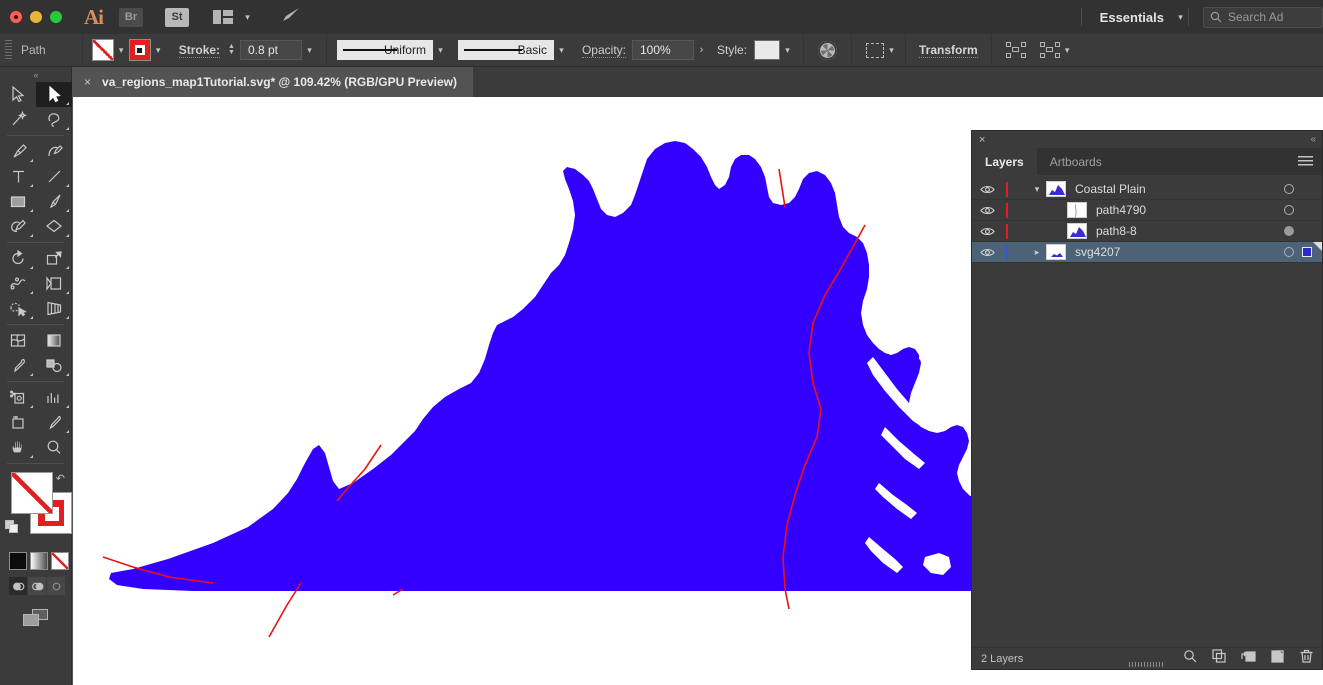 The width and height of the screenshot is (1323, 685). I want to click on panel-menu-icon, so click(1305, 161).